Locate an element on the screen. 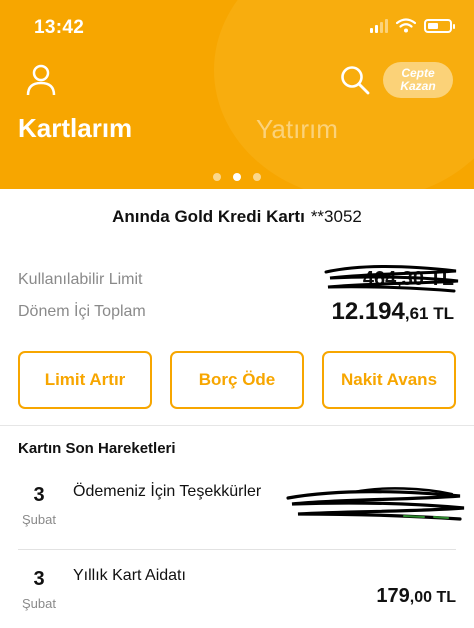  card-title: Anında Gold Kredi Kartı **3052 is located at coordinates (237, 217).